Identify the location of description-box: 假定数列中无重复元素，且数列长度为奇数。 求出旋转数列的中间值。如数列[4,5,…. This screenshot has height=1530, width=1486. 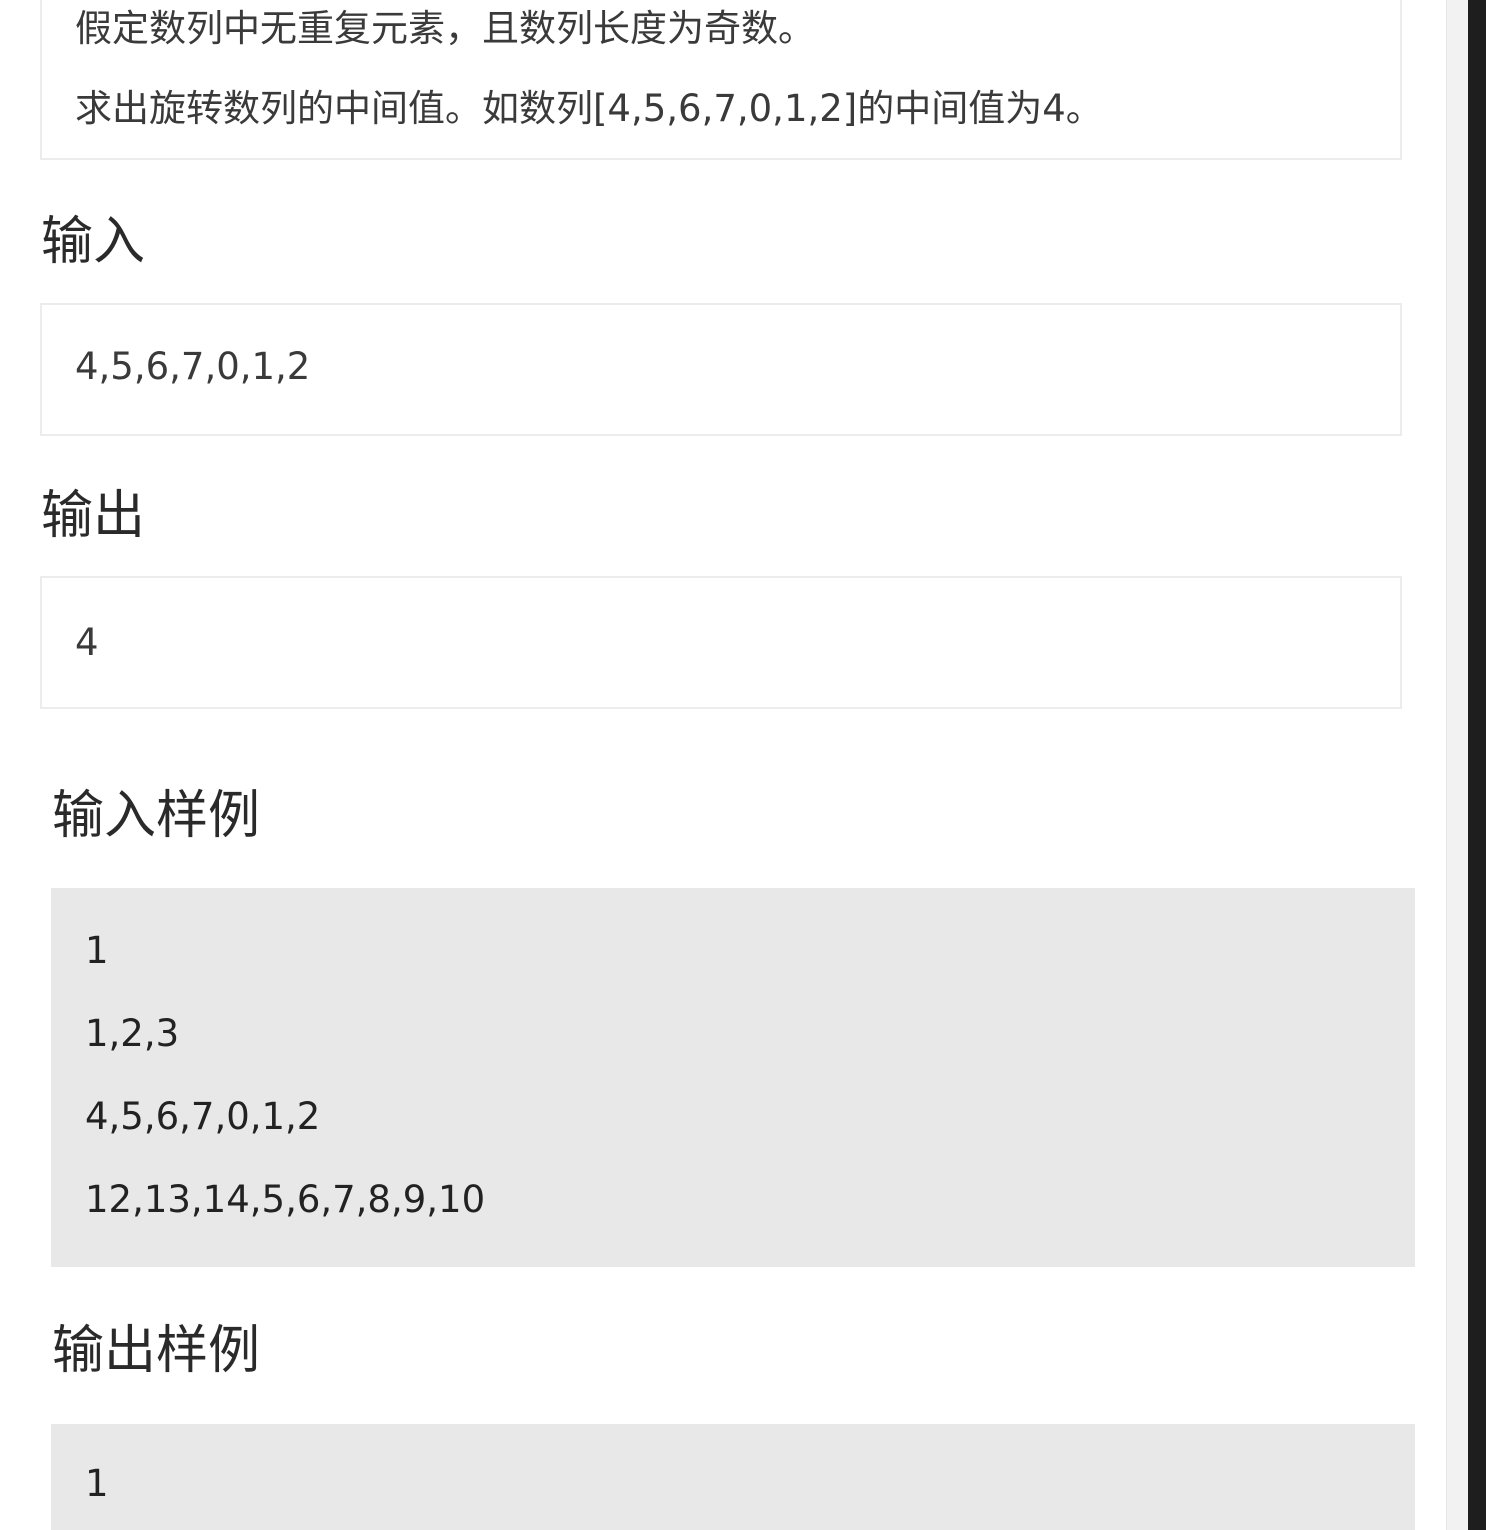
(721, 80).